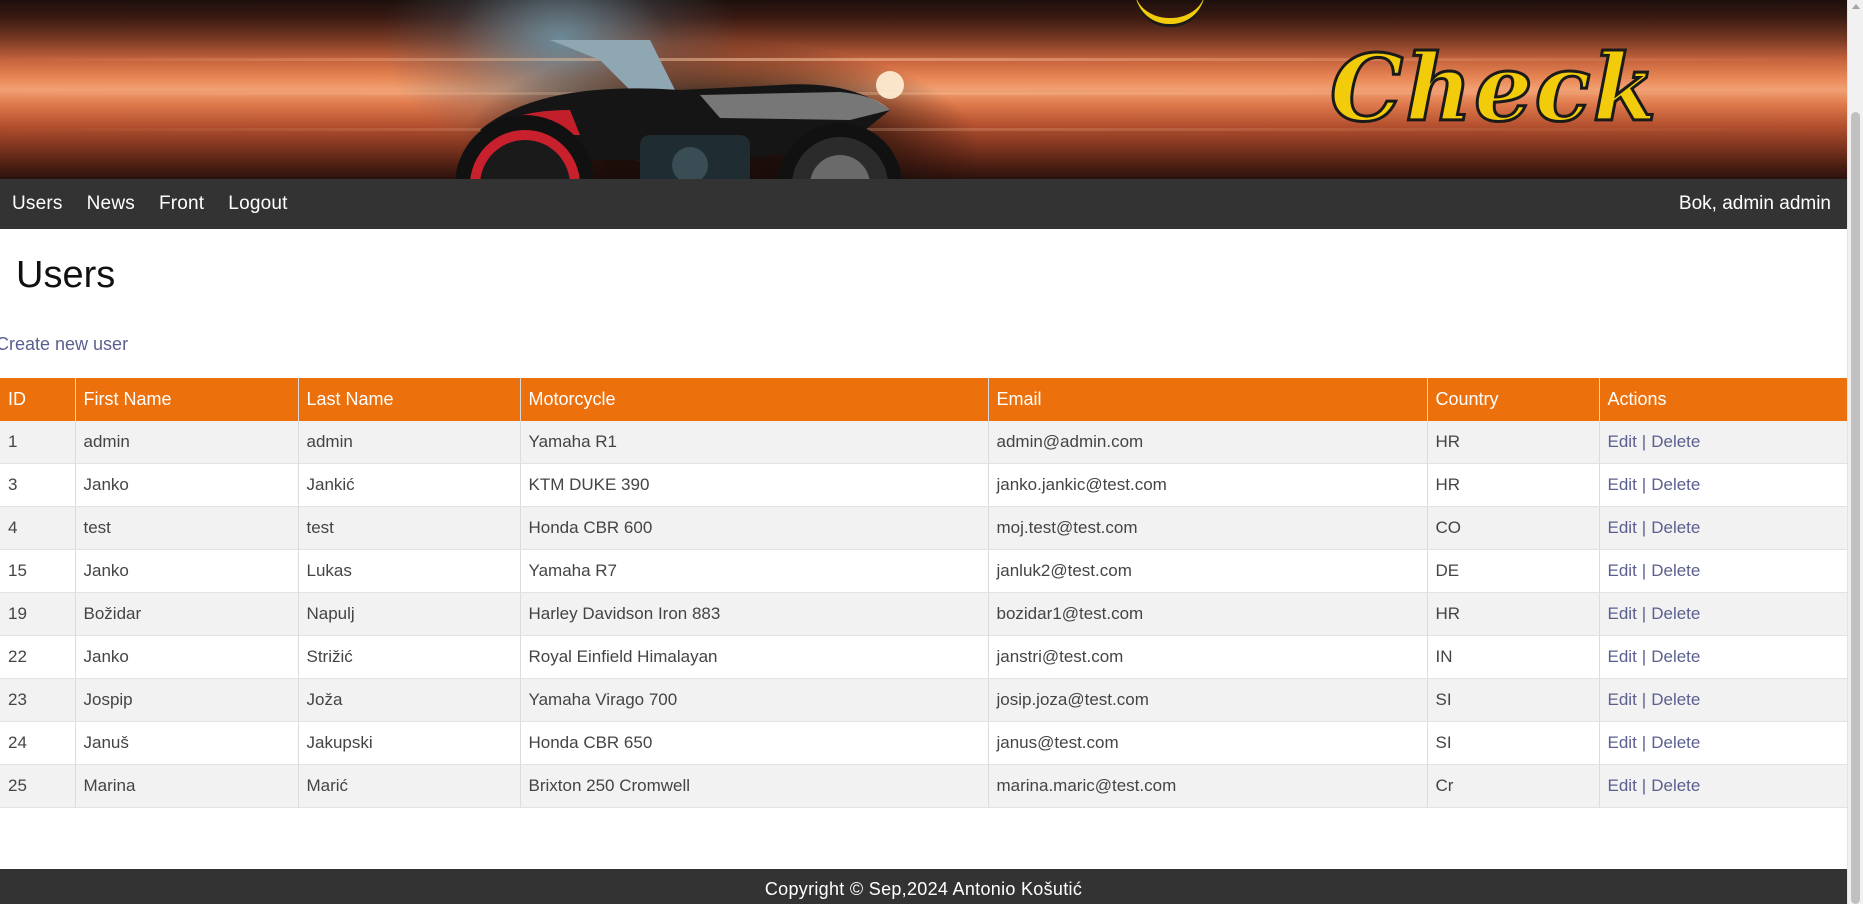 The height and width of the screenshot is (904, 1863). Describe the element at coordinates (1208, 657) in the screenshot. I see `email-cell: janstri@test.com` at that location.